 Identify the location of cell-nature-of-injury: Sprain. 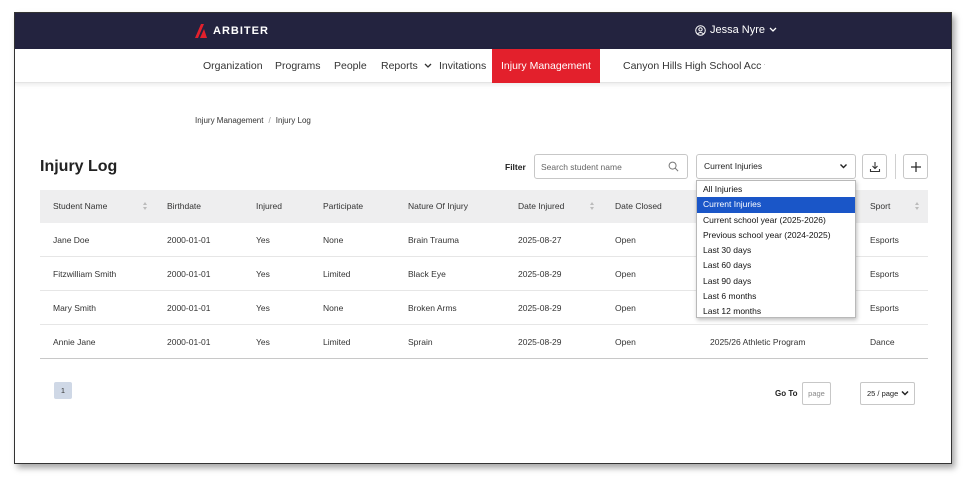
(420, 342).